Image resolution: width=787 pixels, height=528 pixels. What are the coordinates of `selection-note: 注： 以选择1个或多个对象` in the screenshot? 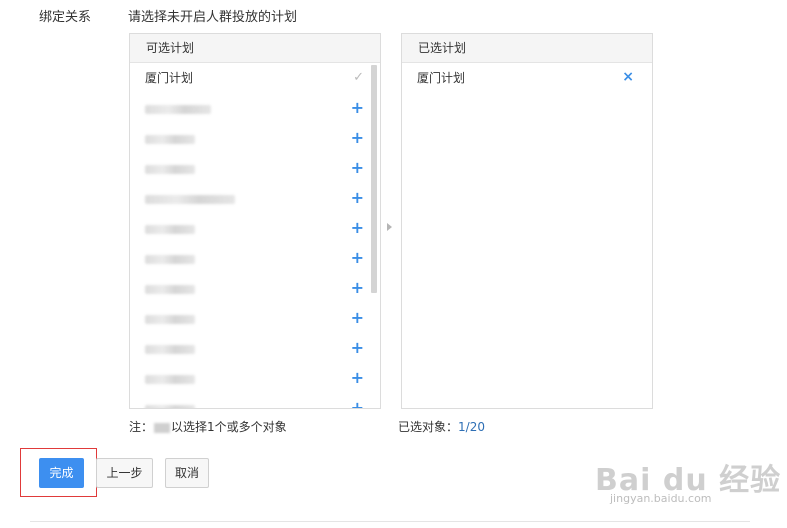 It's located at (208, 426).